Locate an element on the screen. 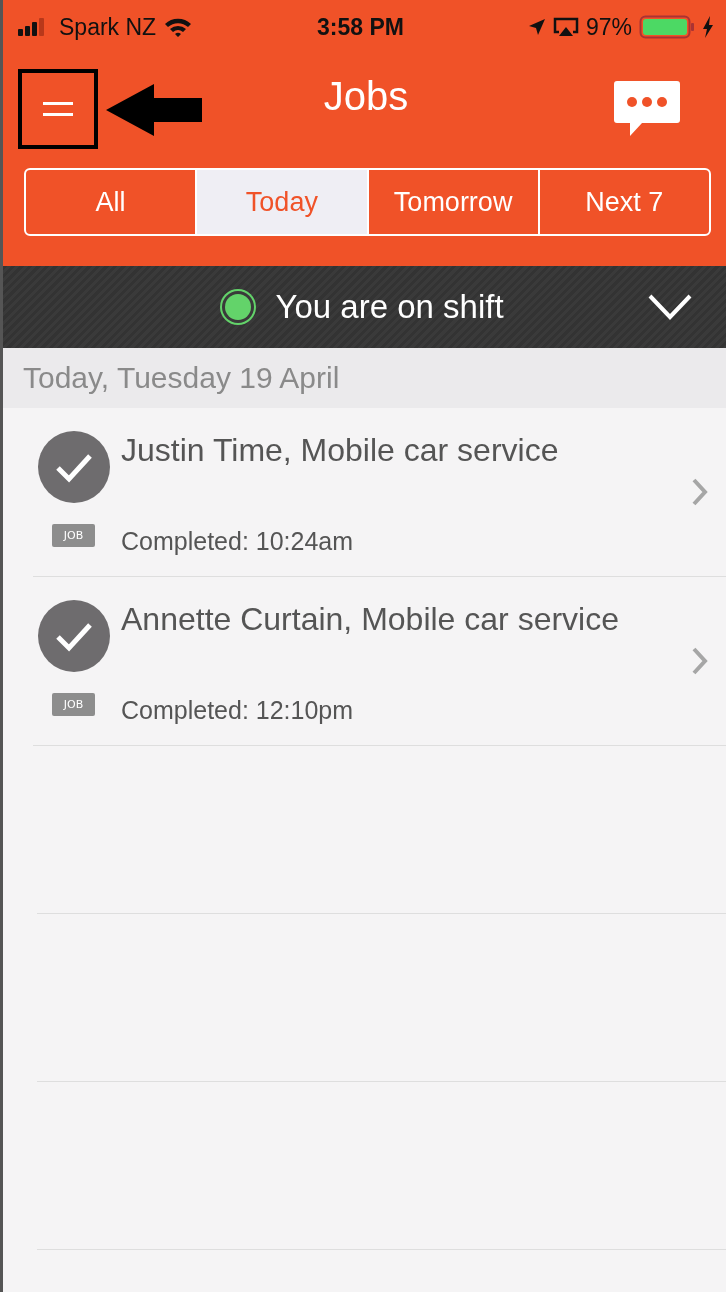  shift-status: You are on shift is located at coordinates (389, 307).